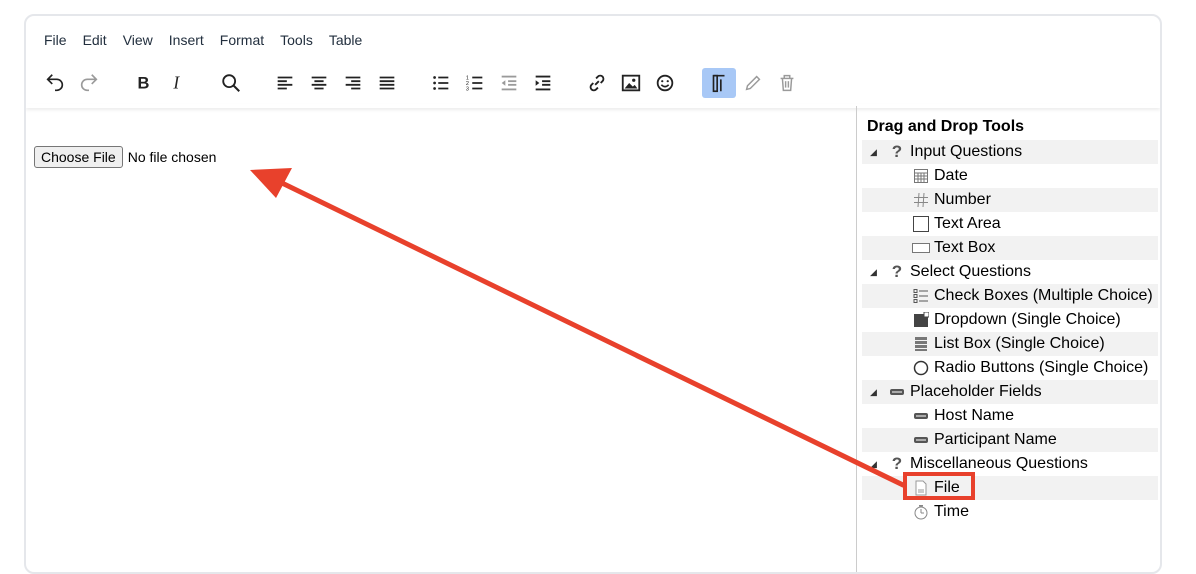 The height and width of the screenshot is (574, 1196). What do you see at coordinates (1010, 272) in the screenshot?
I see `tree-group-select: ◢ ? Select Questions` at bounding box center [1010, 272].